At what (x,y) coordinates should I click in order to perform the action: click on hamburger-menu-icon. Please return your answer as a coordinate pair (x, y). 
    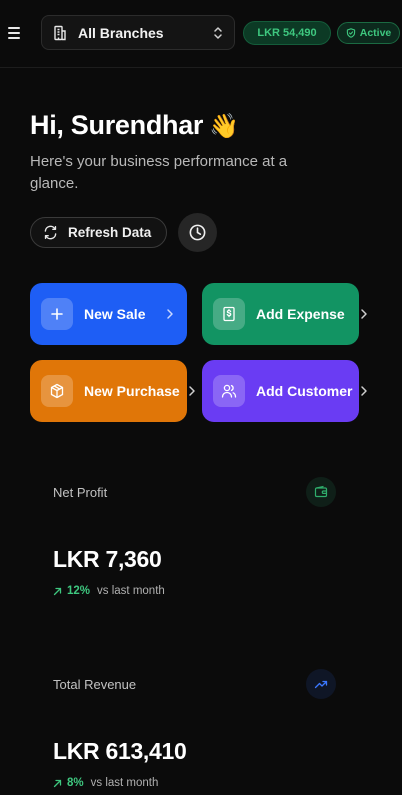
    Looking at the image, I should click on (17, 33).